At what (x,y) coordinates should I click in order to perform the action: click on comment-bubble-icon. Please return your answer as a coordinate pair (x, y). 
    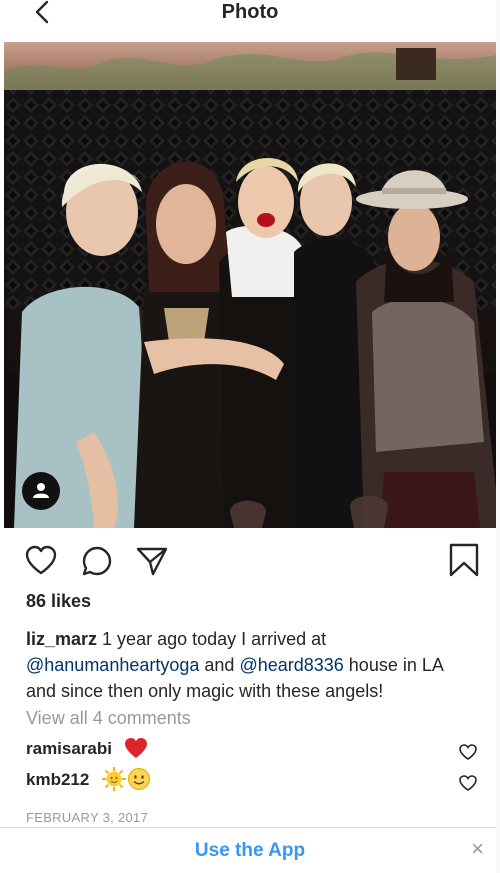
    Looking at the image, I should click on (97, 561).